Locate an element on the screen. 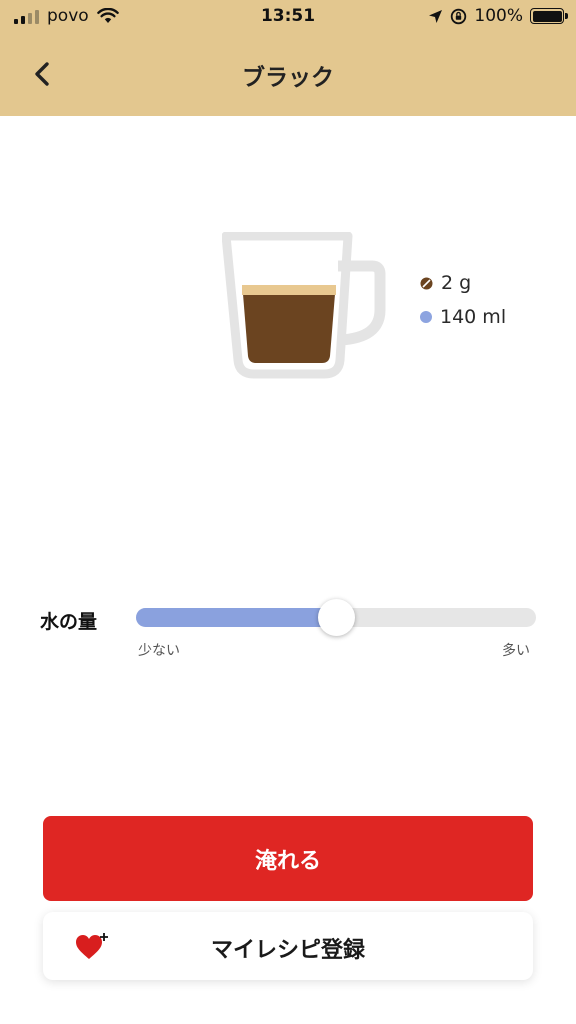  navigation-bar: ブラック is located at coordinates (288, 75).